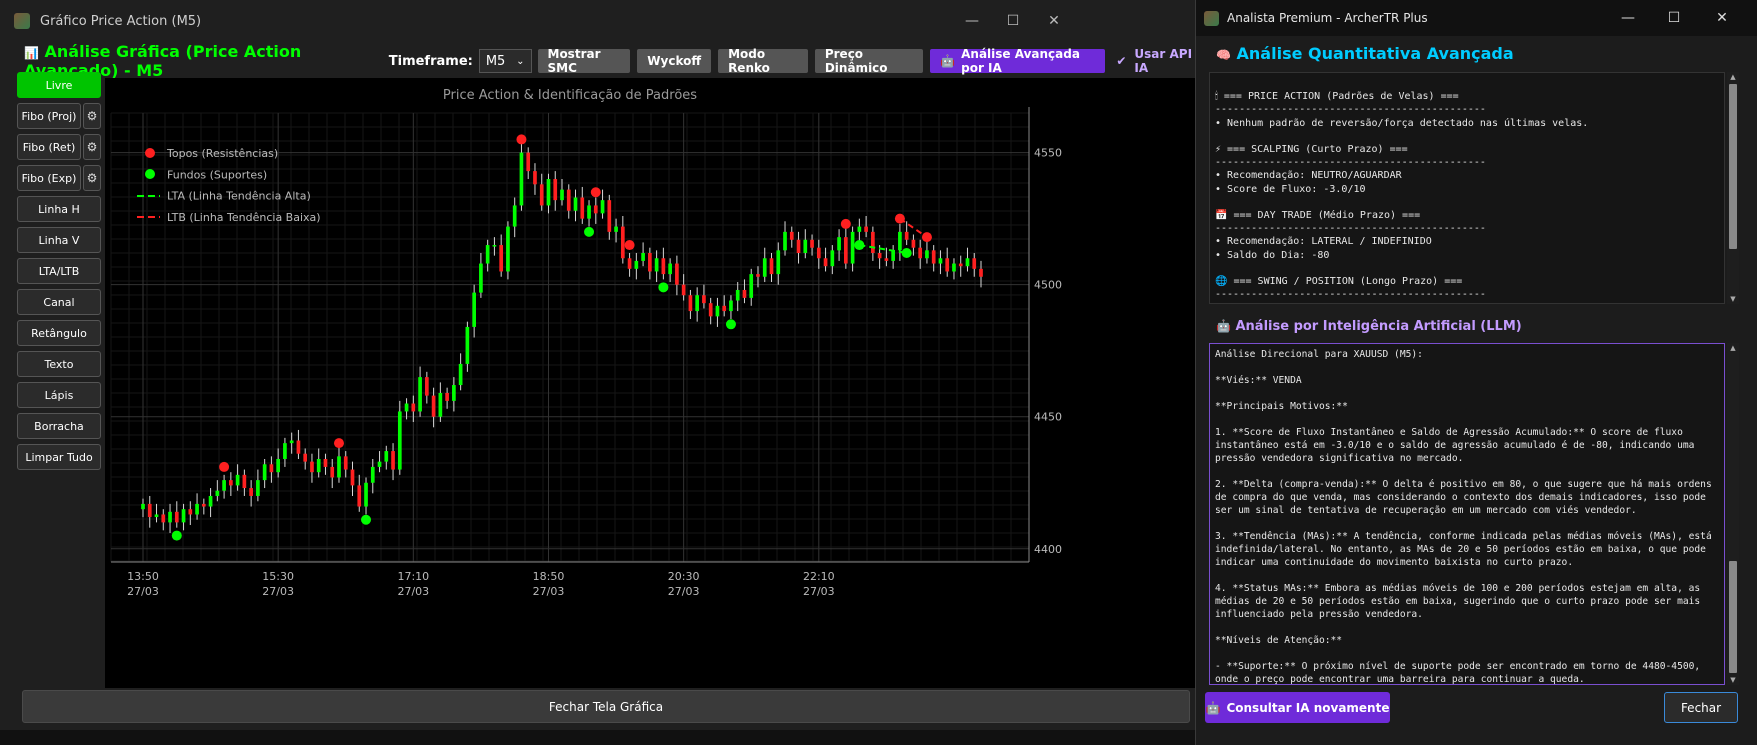 This screenshot has height=745, width=1757. I want to click on tool-horizontal-line: Linha H, so click(59, 209).